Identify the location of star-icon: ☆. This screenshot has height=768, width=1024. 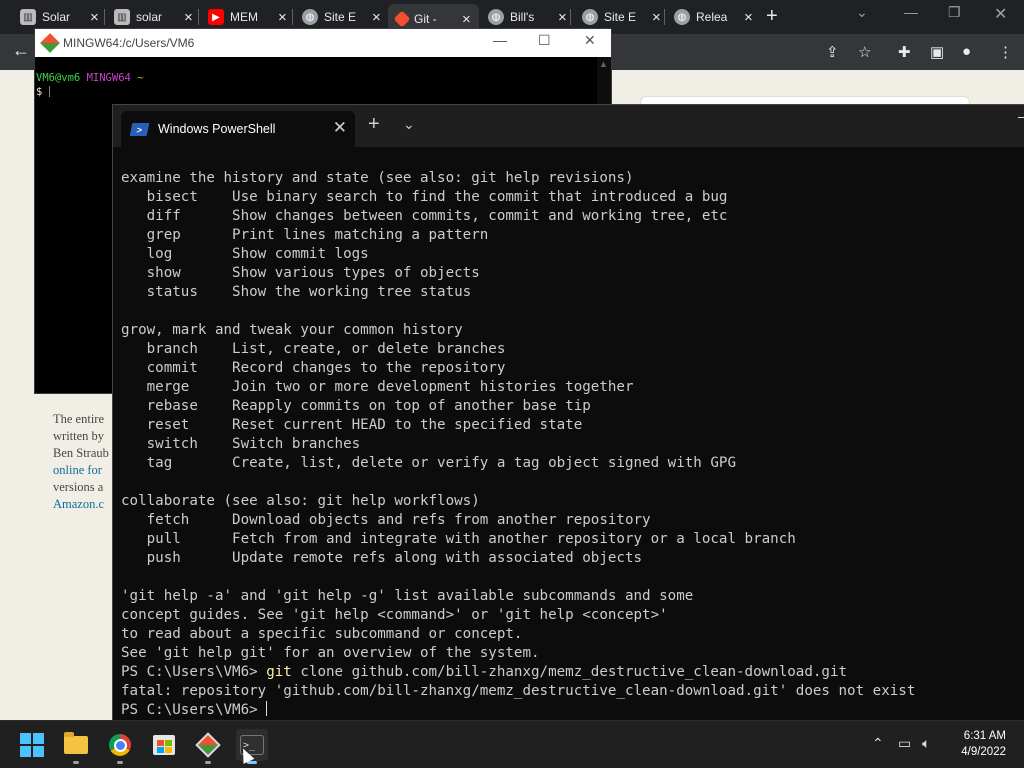
(864, 52).